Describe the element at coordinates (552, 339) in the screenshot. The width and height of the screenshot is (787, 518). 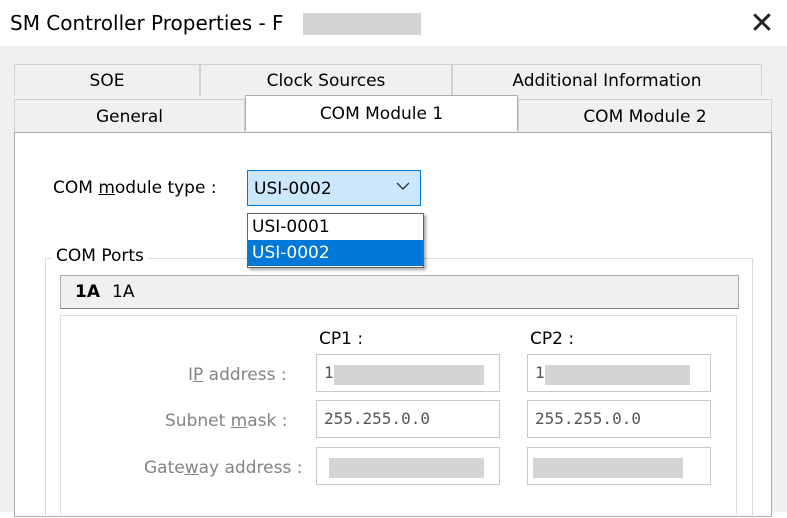
I see `cp2-header: CP2 :` at that location.